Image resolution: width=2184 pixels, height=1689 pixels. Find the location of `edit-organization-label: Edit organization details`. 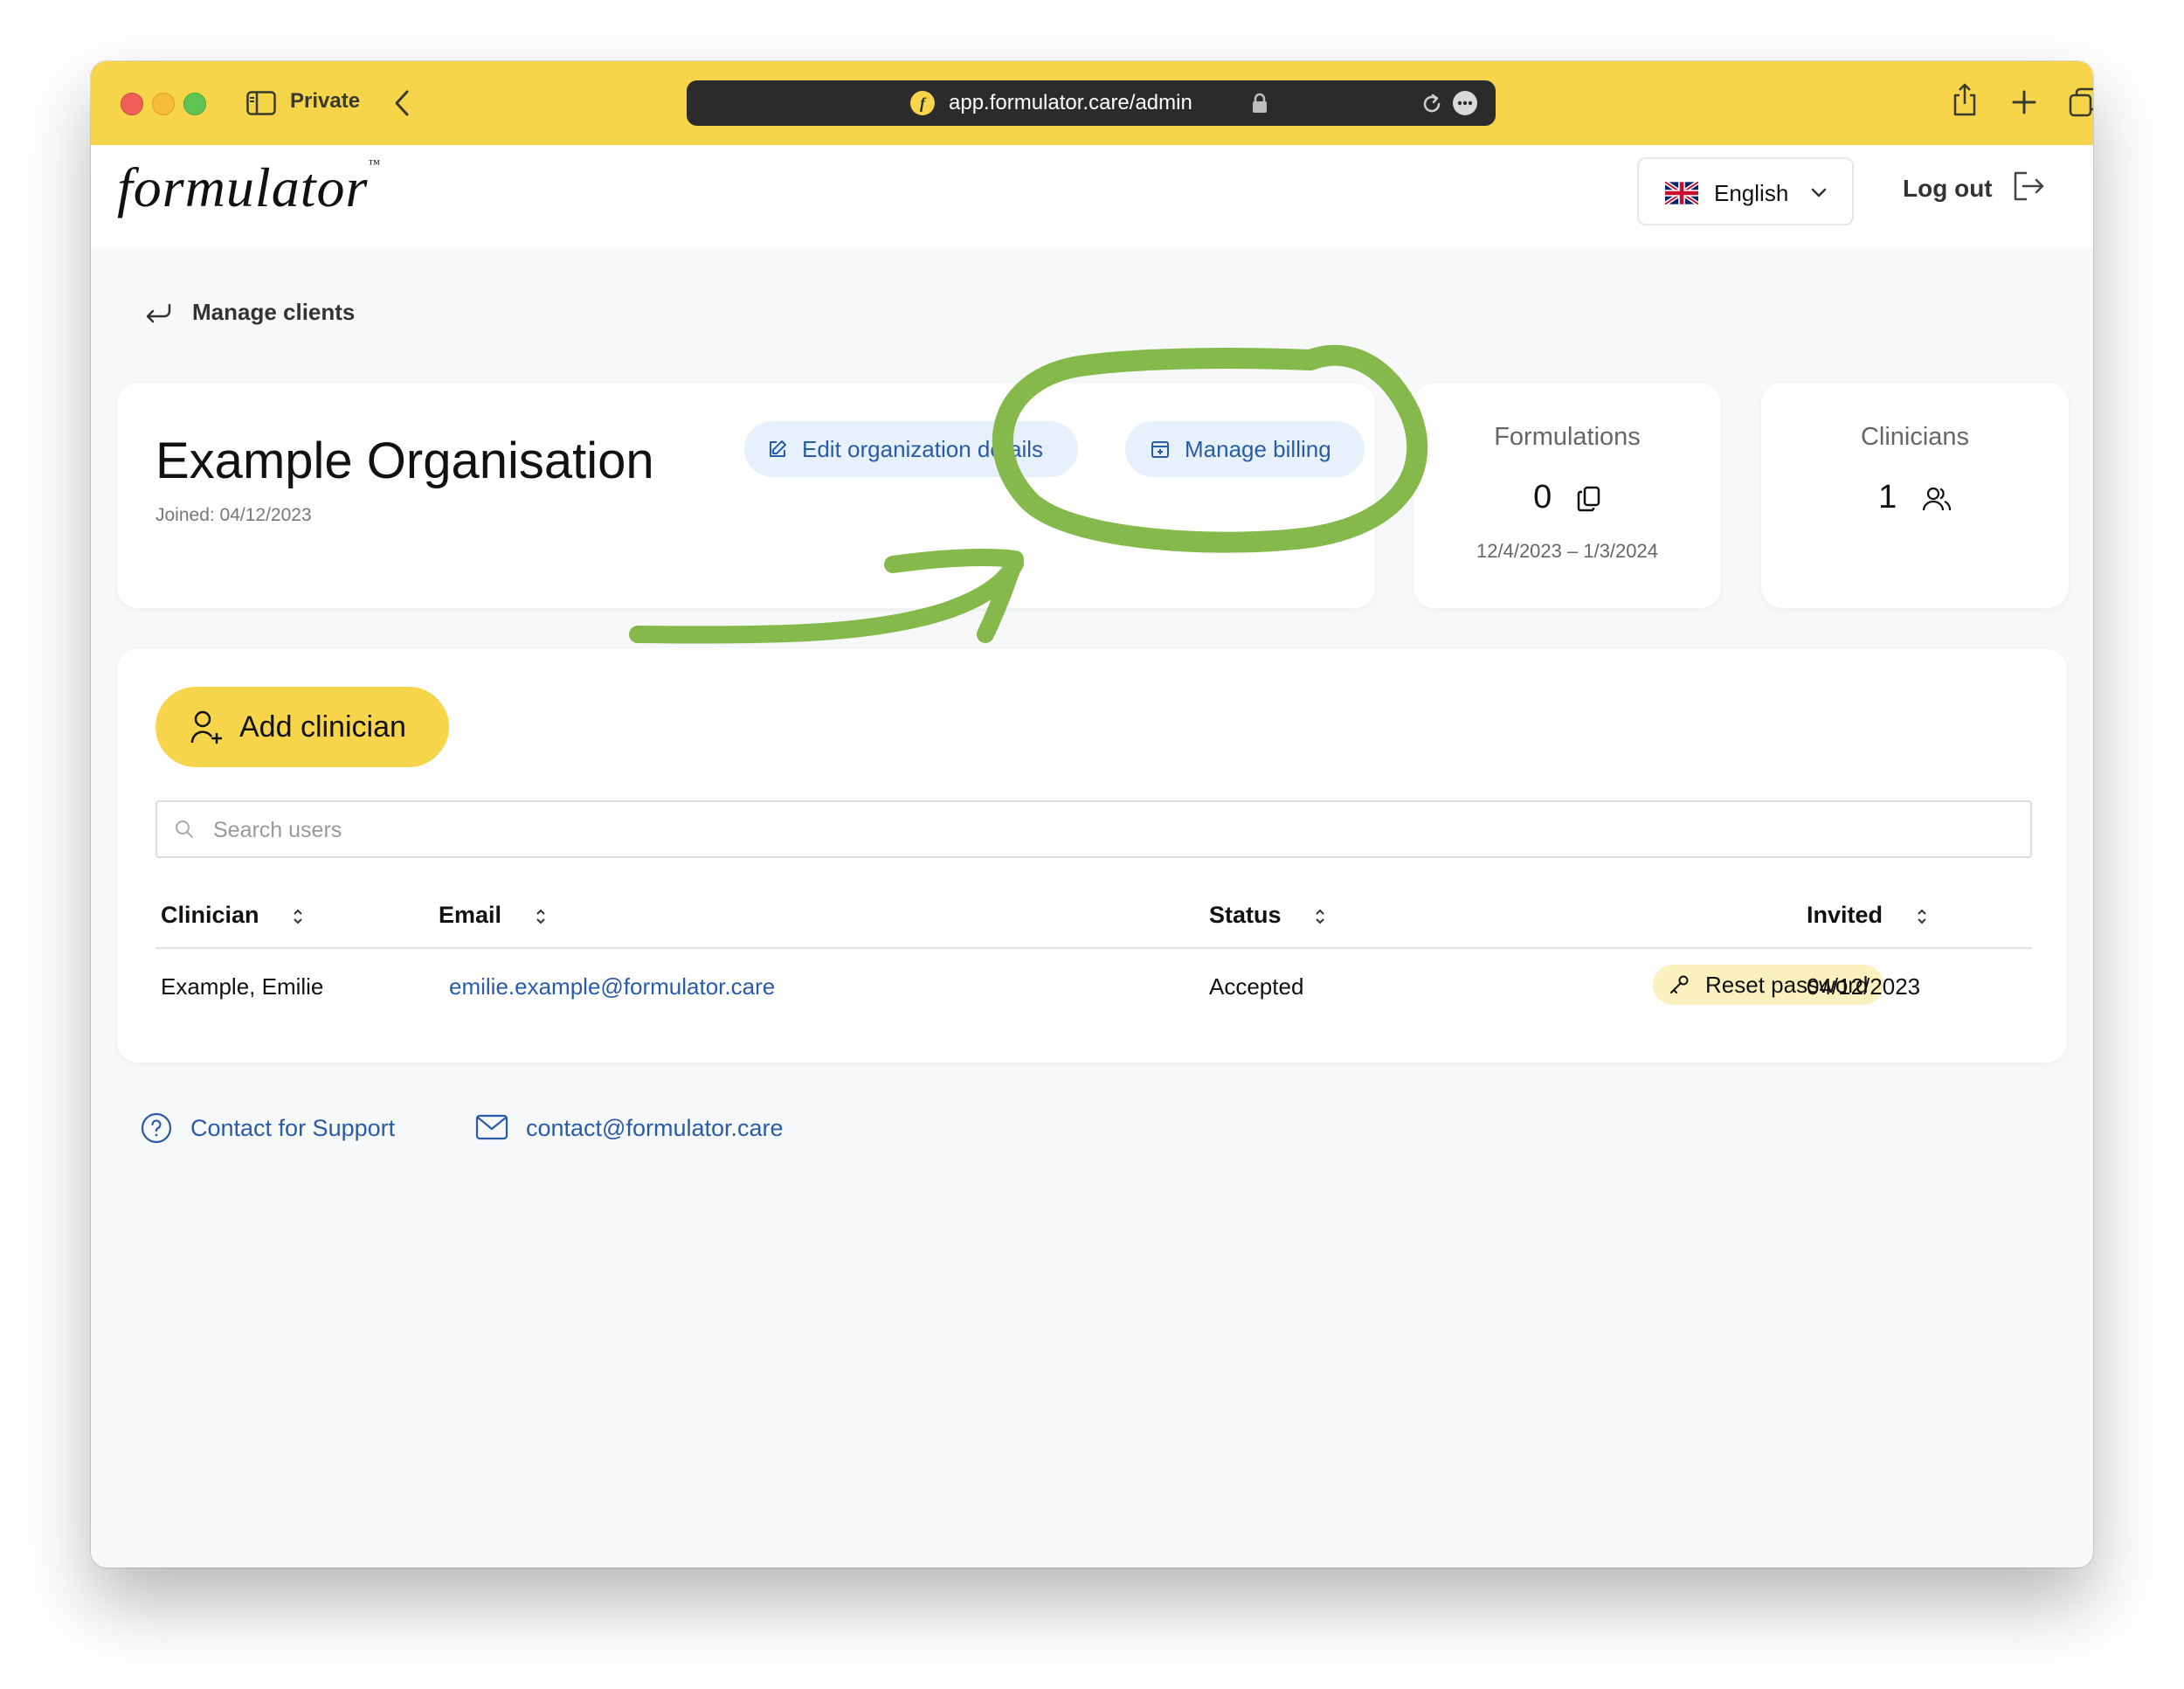

edit-organization-label: Edit organization details is located at coordinates (923, 449).